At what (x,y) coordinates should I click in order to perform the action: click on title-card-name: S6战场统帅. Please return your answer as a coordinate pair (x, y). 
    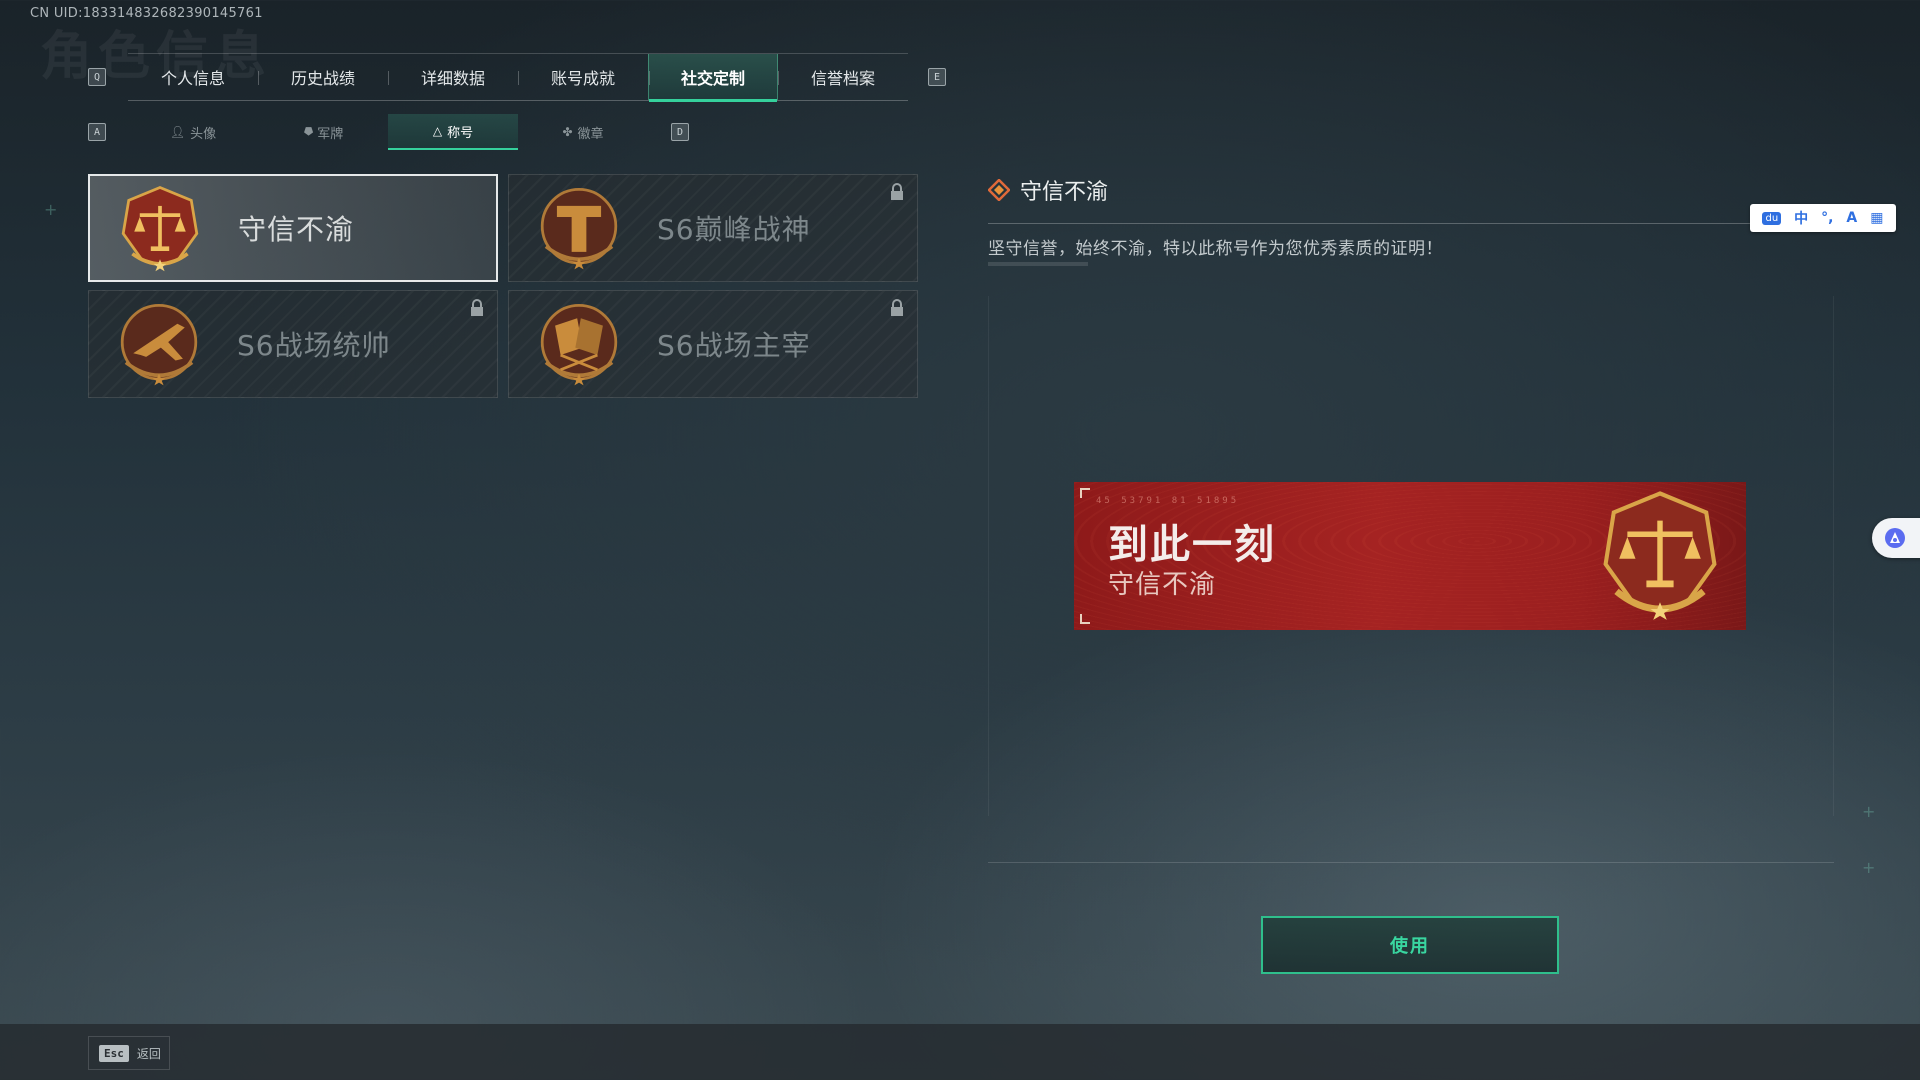
    Looking at the image, I should click on (314, 345).